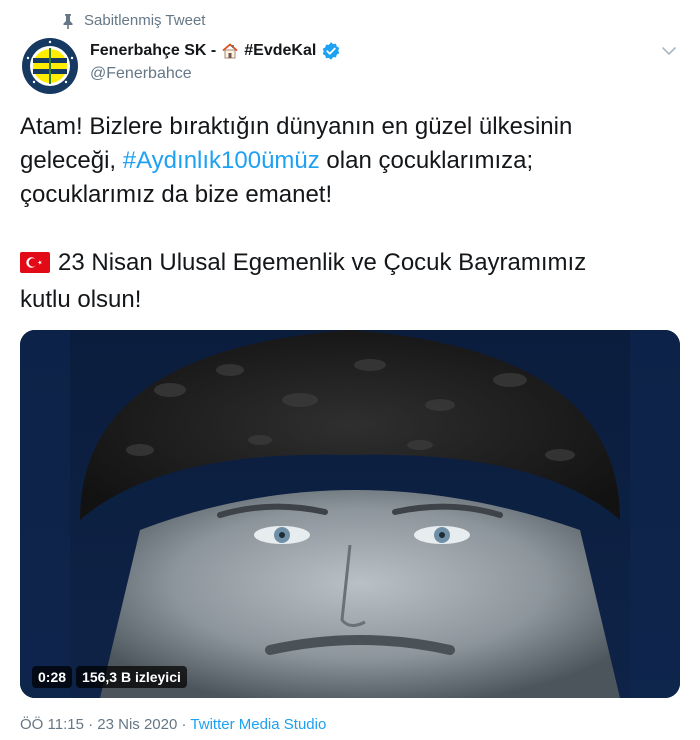 The width and height of the screenshot is (700, 740). Describe the element at coordinates (426, 160) in the screenshot. I see `tweet-text-segment: olan çocuklarımıza;` at that location.